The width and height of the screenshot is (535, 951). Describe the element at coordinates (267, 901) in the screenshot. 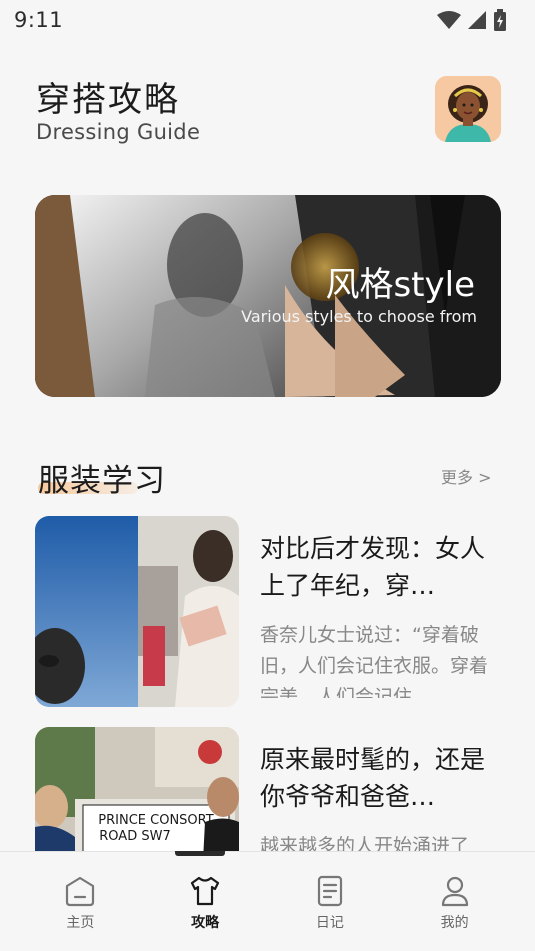

I see `bottom-navigation: 主页 攻略 日记 我的` at that location.